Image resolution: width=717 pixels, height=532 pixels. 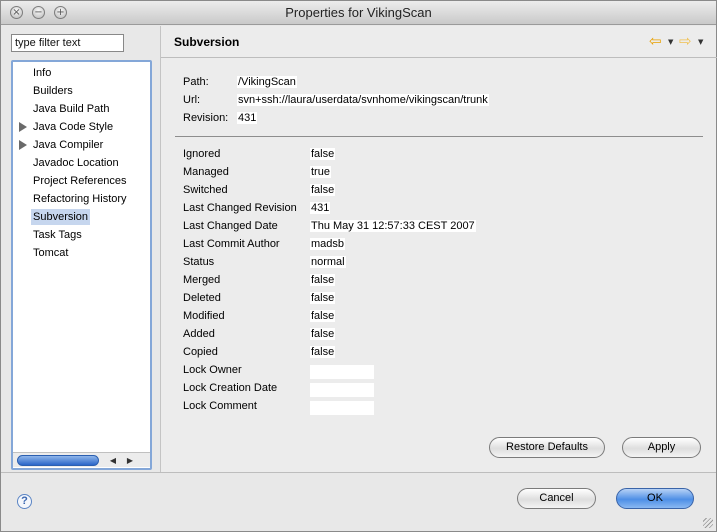 What do you see at coordinates (57, 235) in the screenshot?
I see `tree-item: Task Tags` at bounding box center [57, 235].